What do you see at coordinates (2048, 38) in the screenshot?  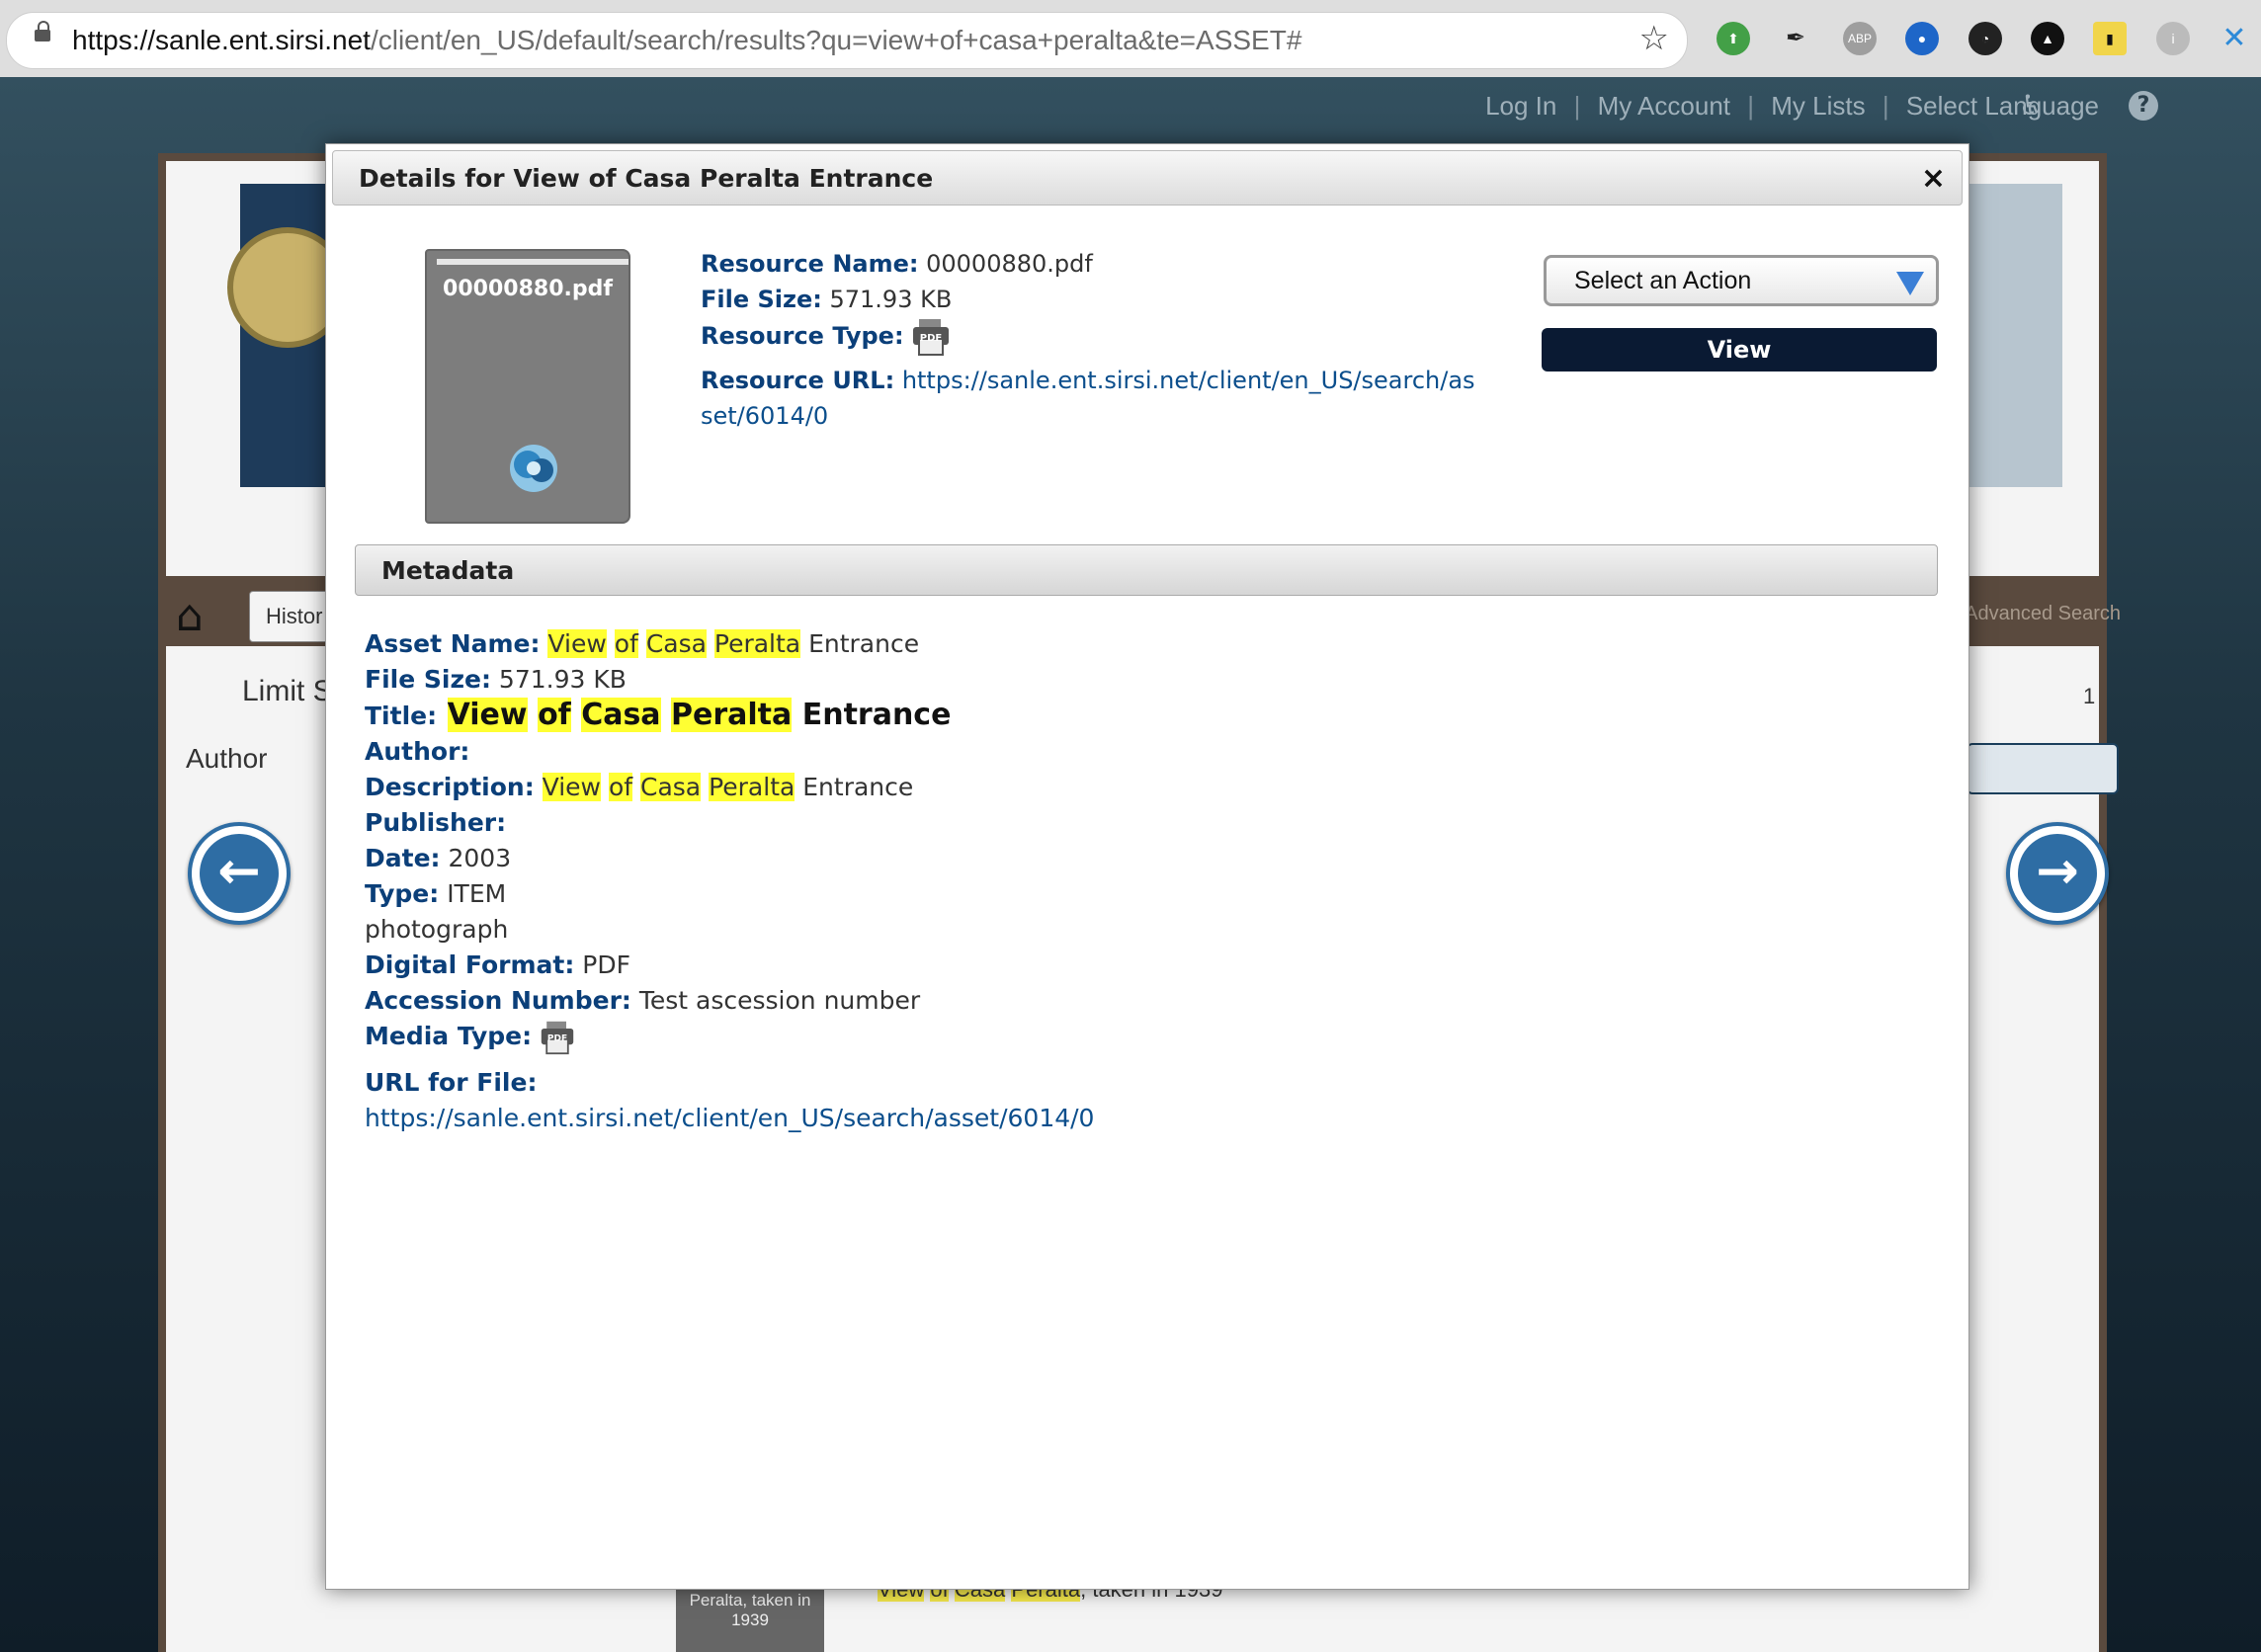 I see `cat-icon: ▲` at bounding box center [2048, 38].